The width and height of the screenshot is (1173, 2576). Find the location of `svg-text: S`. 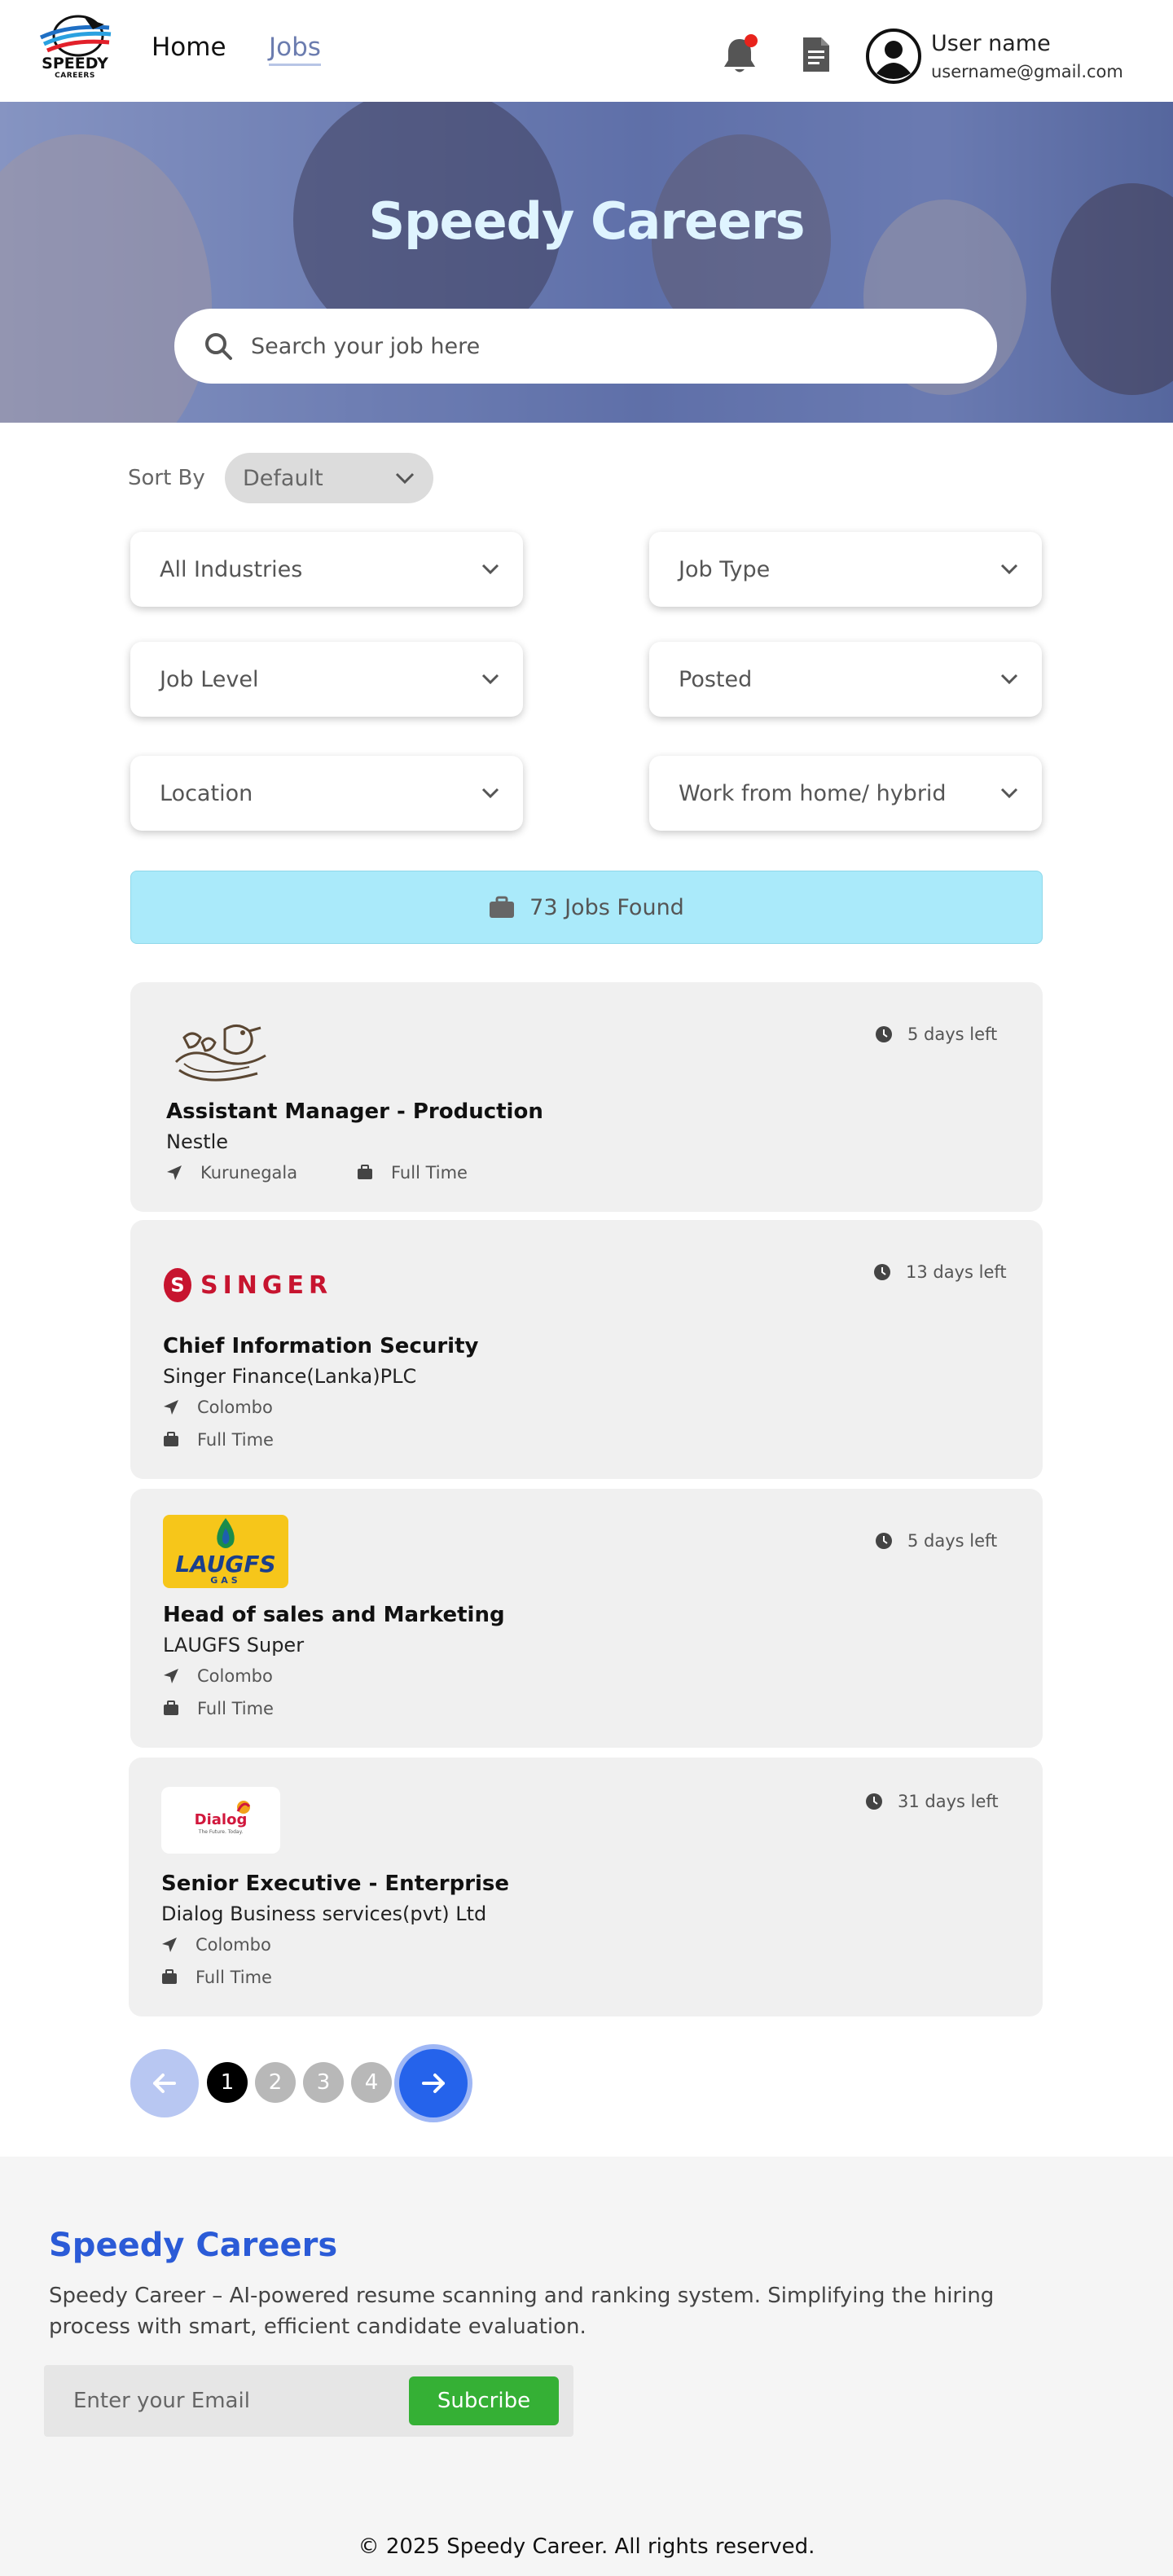

svg-text: S is located at coordinates (177, 1285).